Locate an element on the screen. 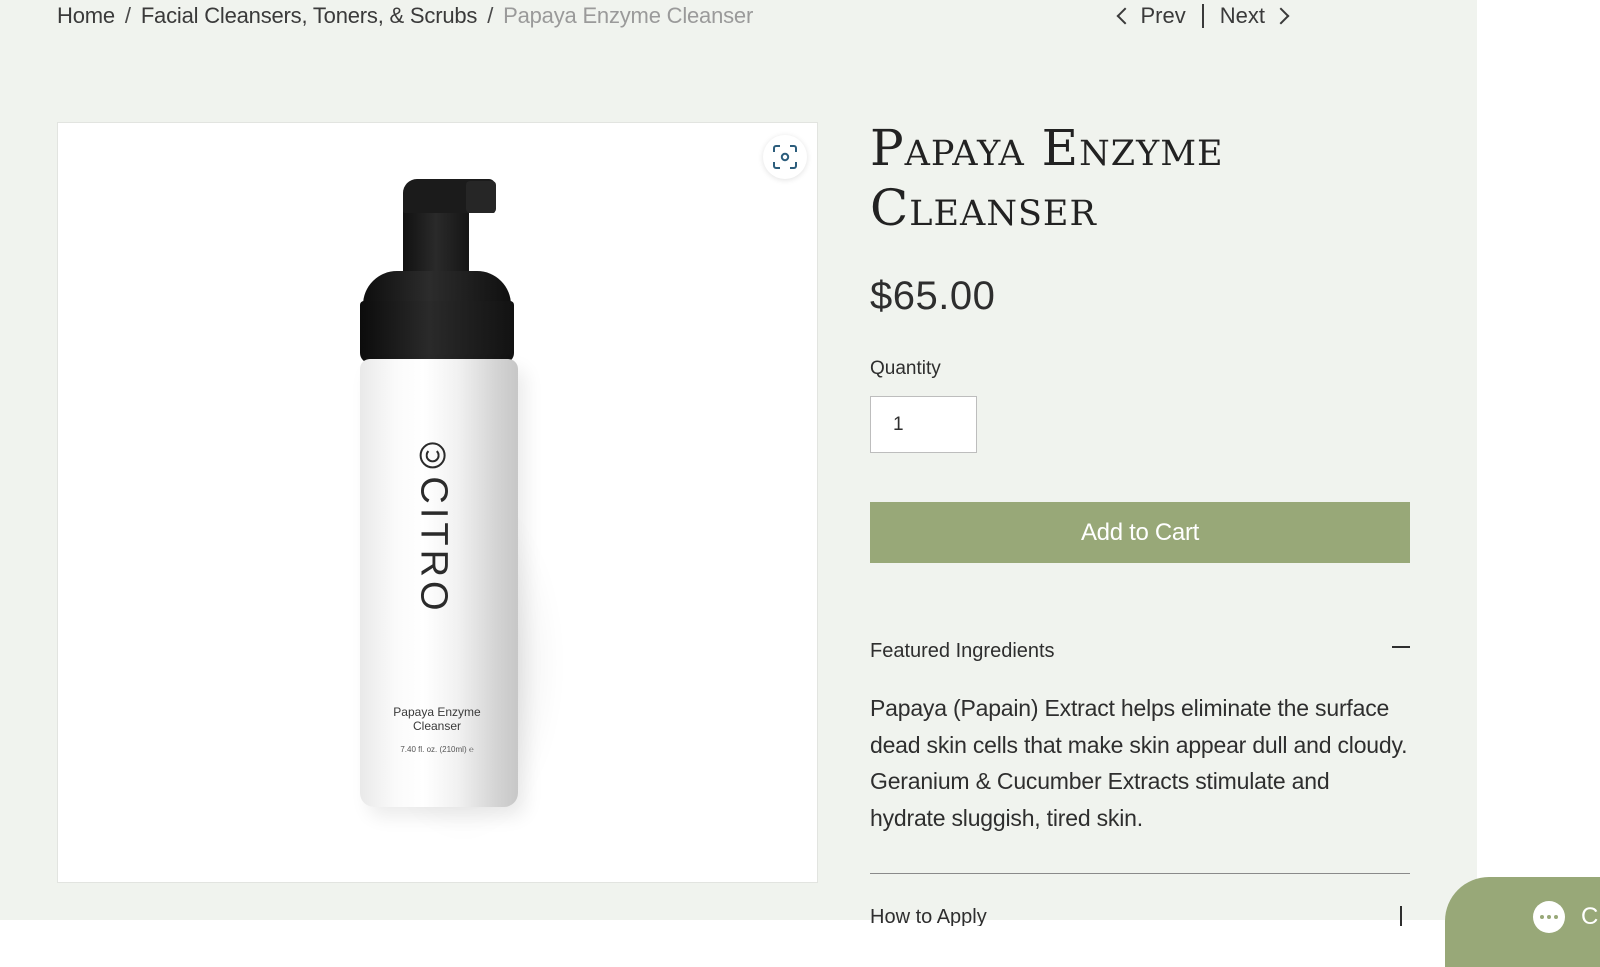 The height and width of the screenshot is (967, 1600). quantity-input is located at coordinates (923, 424).